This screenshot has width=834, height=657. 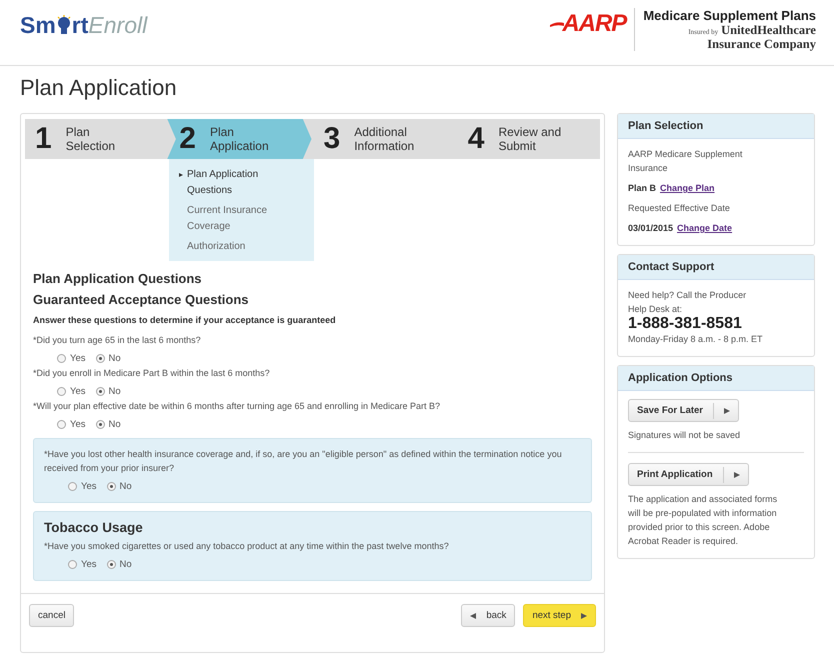 What do you see at coordinates (688, 474) in the screenshot?
I see `print-application-button: Print Application` at bounding box center [688, 474].